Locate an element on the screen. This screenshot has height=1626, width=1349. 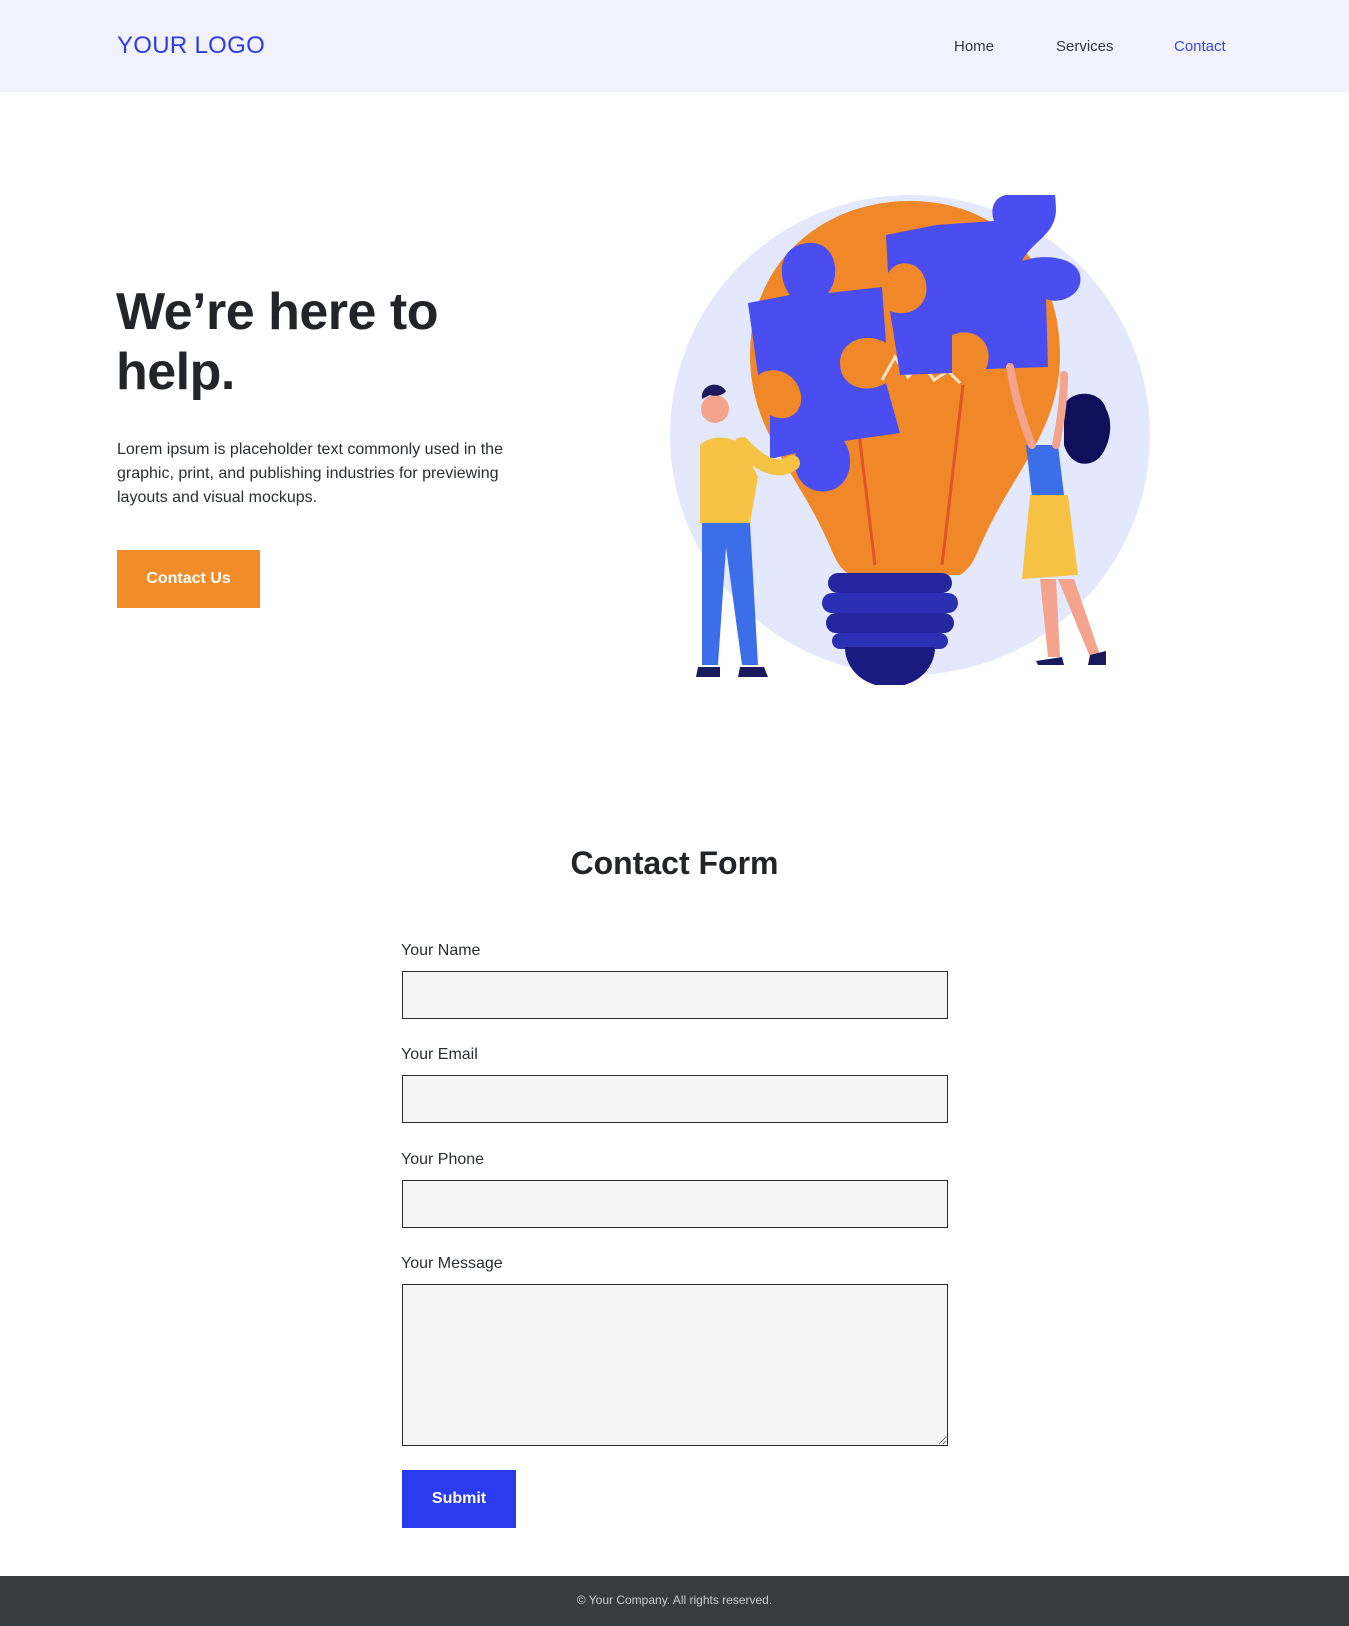
site-footer: © Your Company. All rights reserved. is located at coordinates (674, 1601).